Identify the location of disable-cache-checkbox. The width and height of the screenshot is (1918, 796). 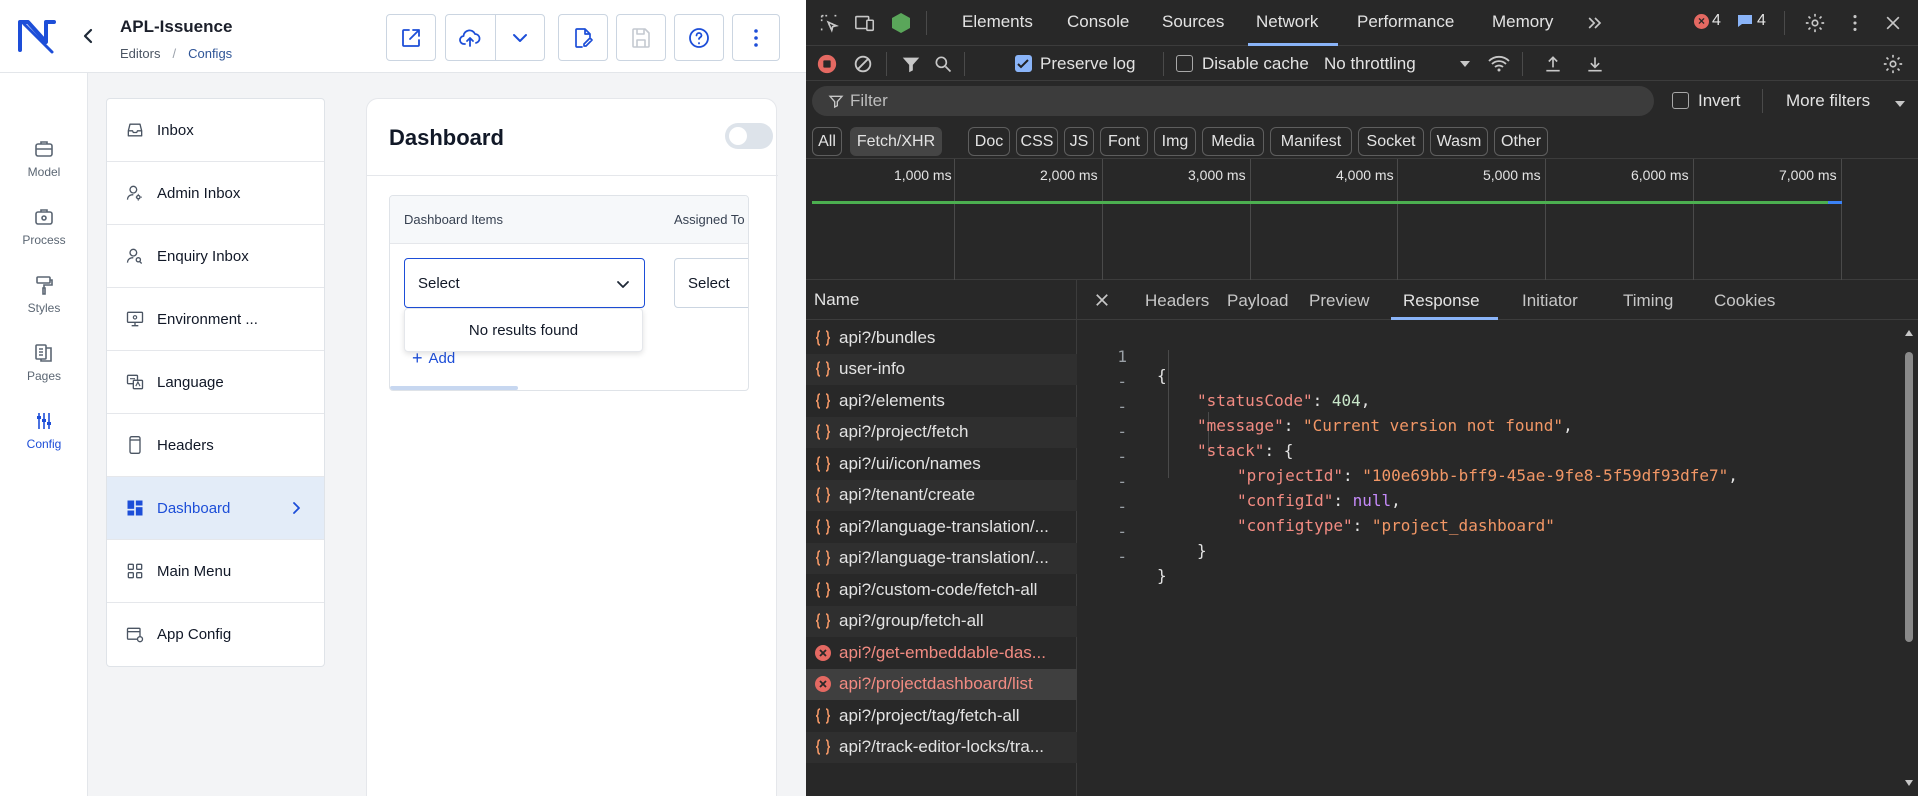
(1184, 63).